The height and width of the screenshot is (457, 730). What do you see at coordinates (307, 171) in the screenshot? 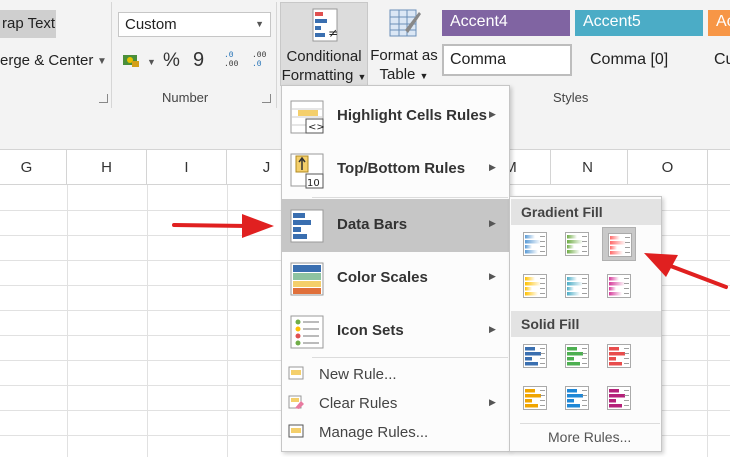
I see `top-bottom-rules-icon: 10` at bounding box center [307, 171].